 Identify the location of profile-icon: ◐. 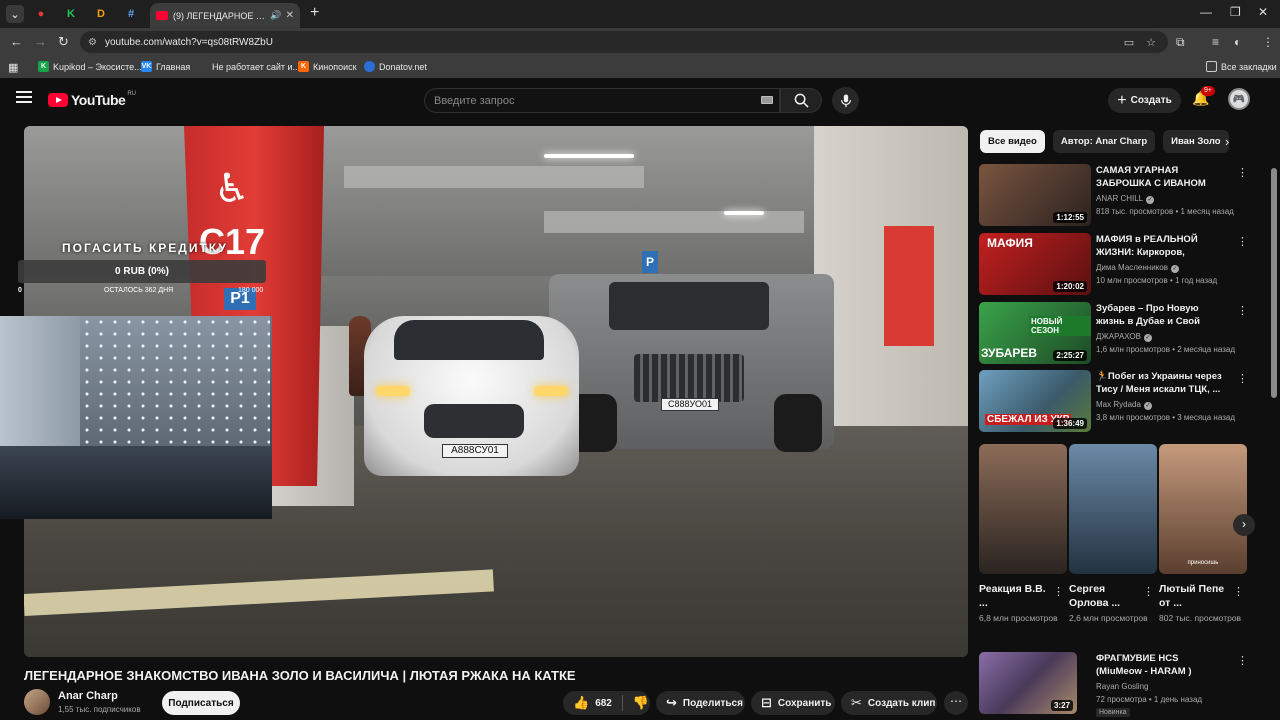
(1237, 42).